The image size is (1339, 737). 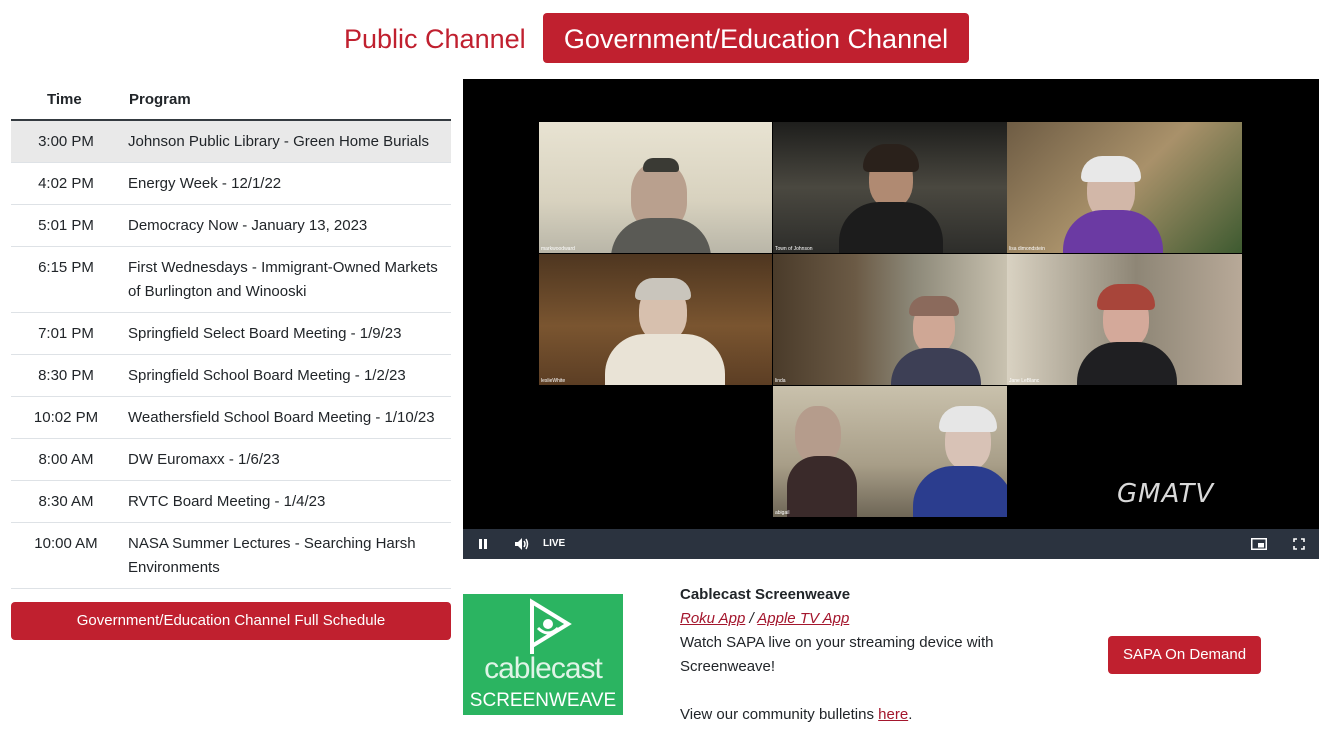 I want to click on schedule-time: 8:00 AM, so click(x=66, y=459).